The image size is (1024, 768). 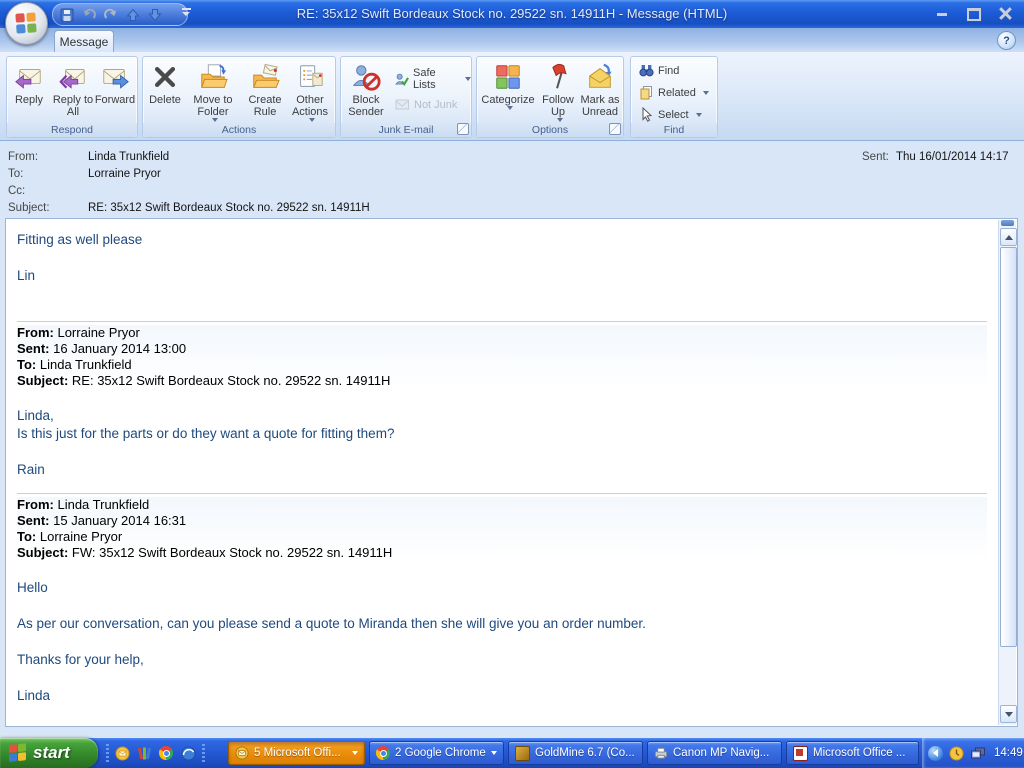 What do you see at coordinates (647, 114) in the screenshot?
I see `cursor-icon` at bounding box center [647, 114].